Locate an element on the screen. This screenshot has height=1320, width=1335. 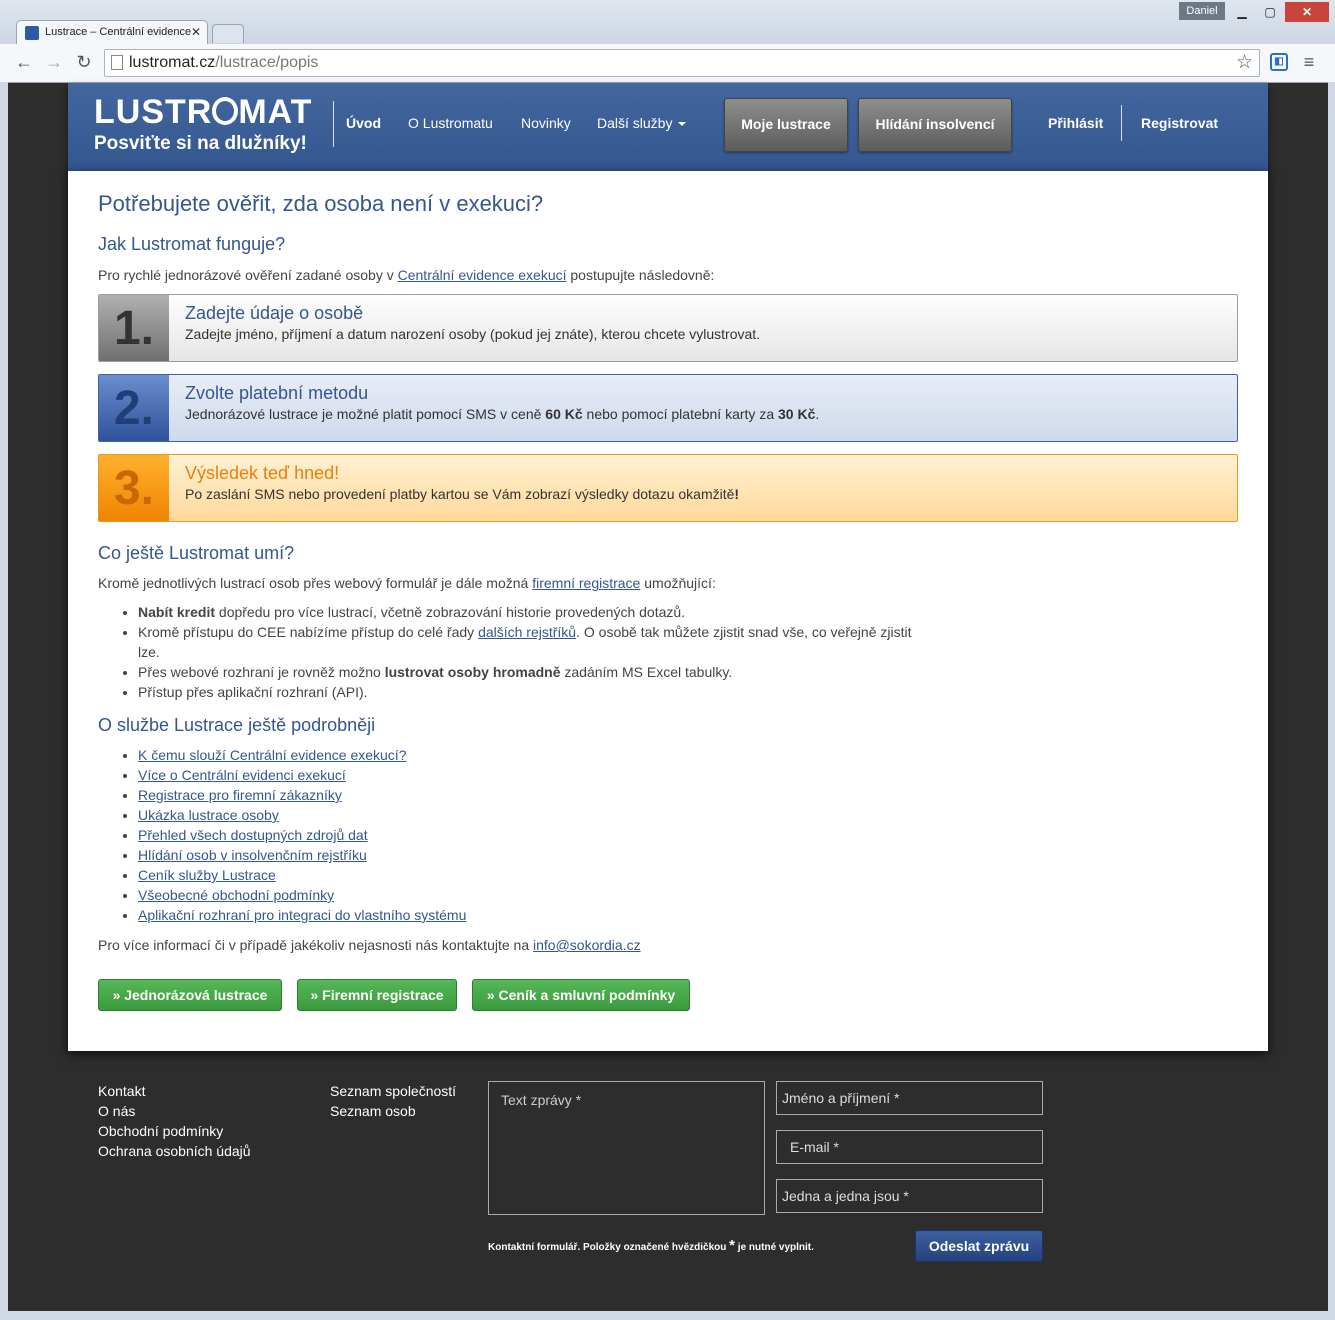
bulb-icon is located at coordinates (225, 111).